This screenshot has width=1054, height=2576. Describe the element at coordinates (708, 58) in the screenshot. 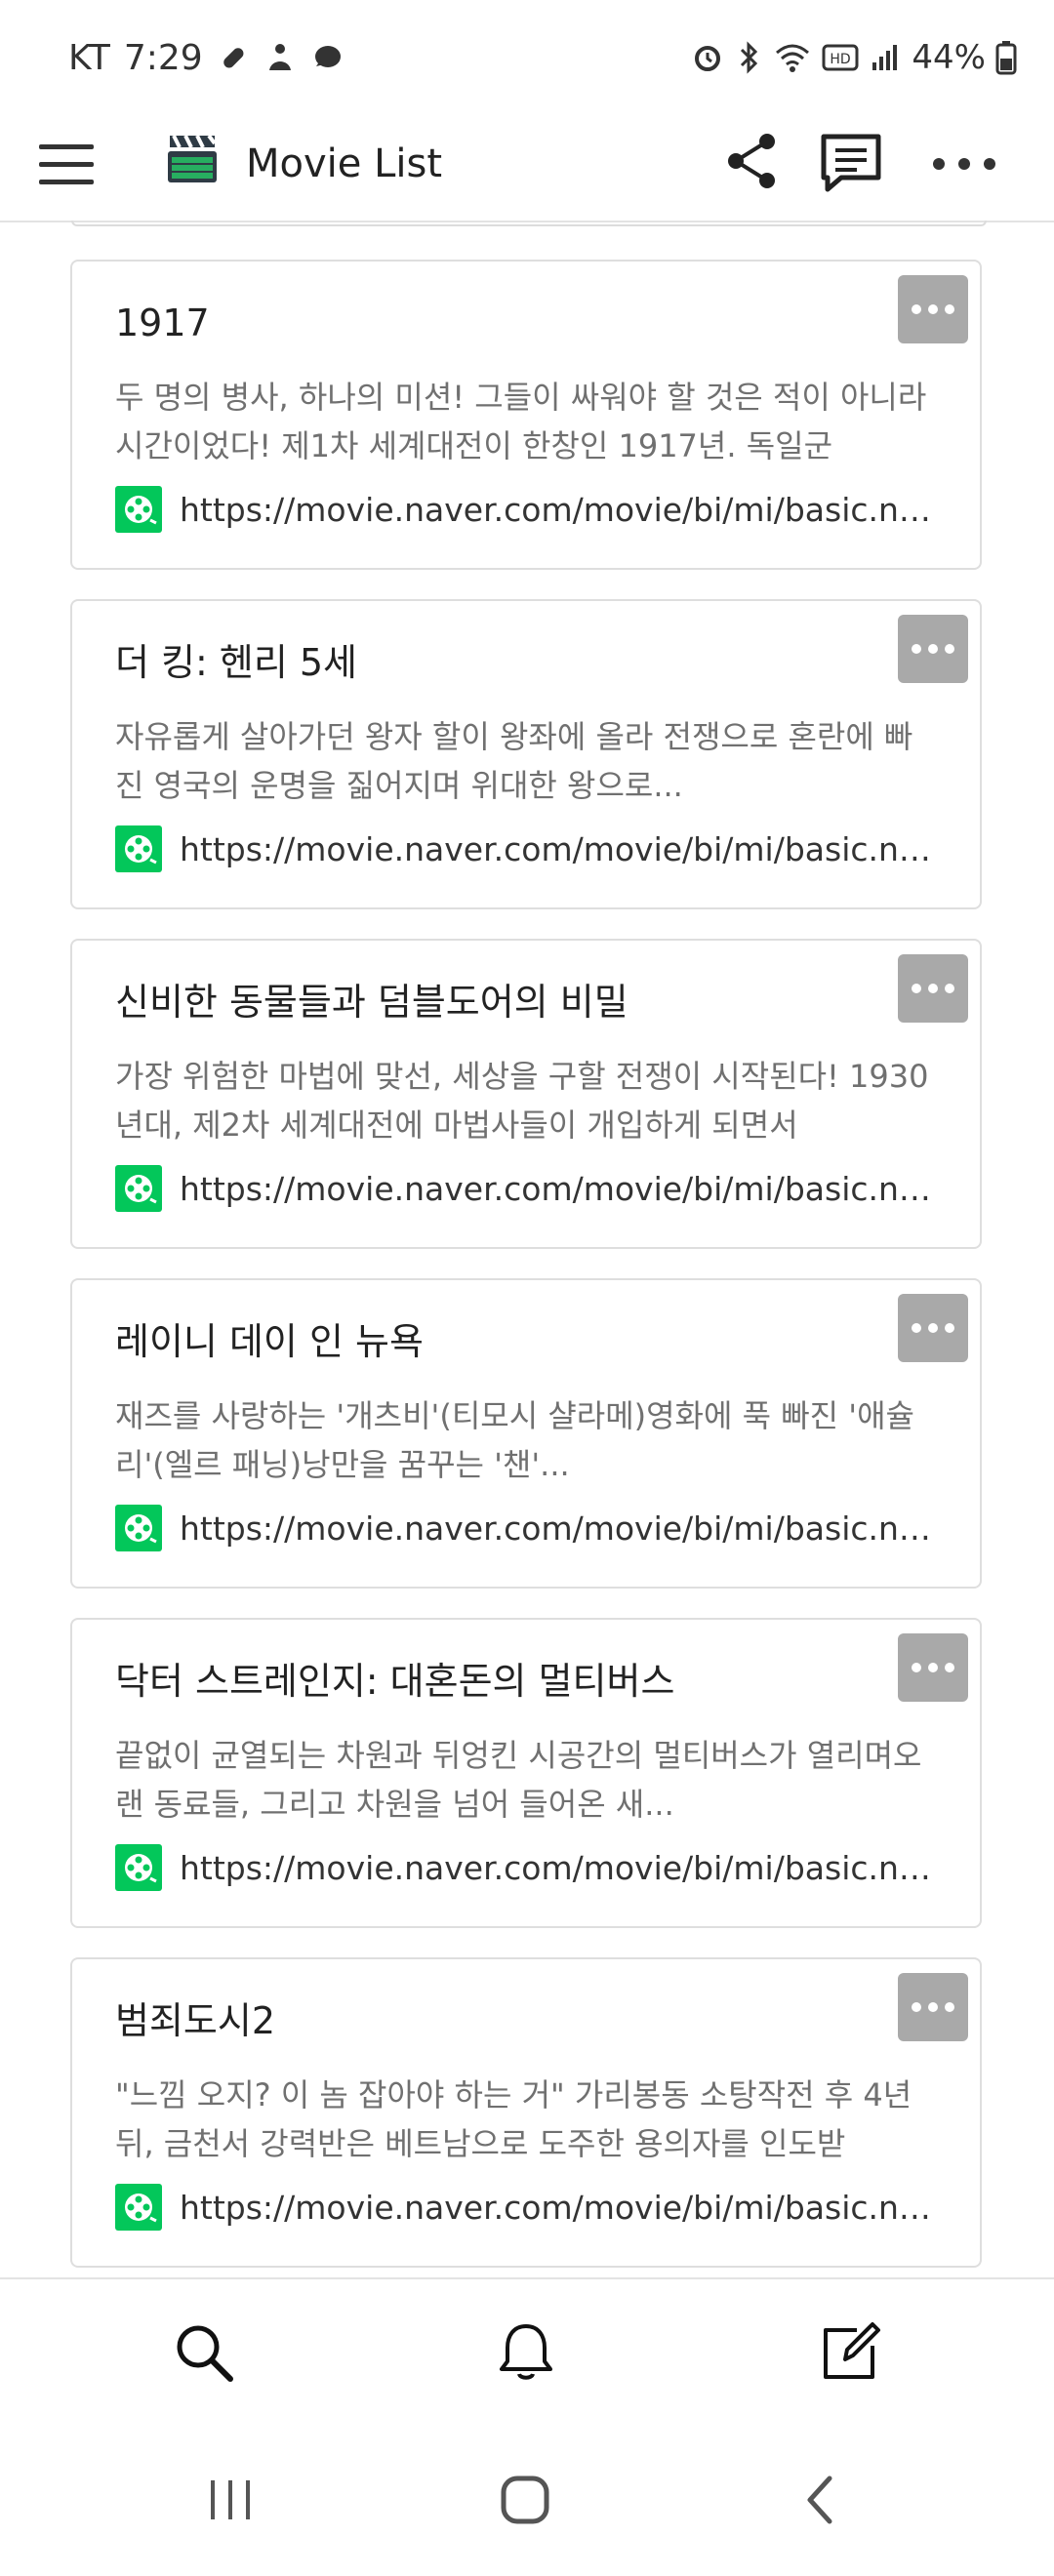

I see `alarm-icon` at that location.